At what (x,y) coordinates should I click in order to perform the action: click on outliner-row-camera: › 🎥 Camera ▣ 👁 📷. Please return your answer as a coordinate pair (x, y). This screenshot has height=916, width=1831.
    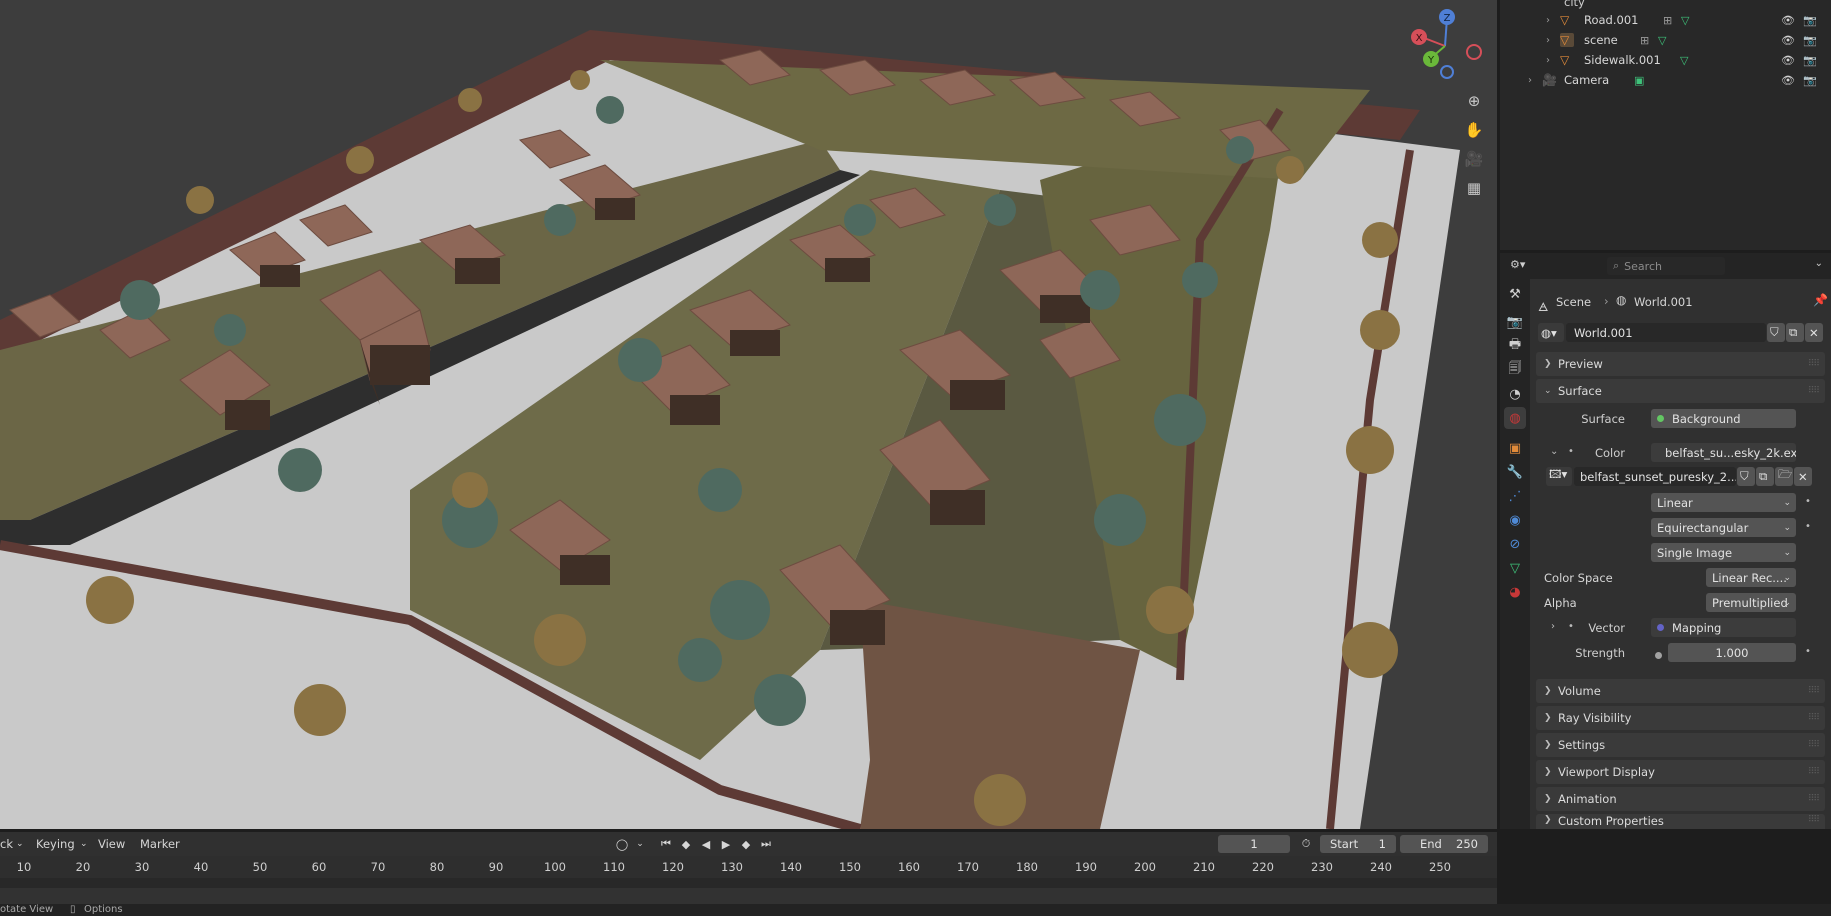
    Looking at the image, I should click on (1665, 80).